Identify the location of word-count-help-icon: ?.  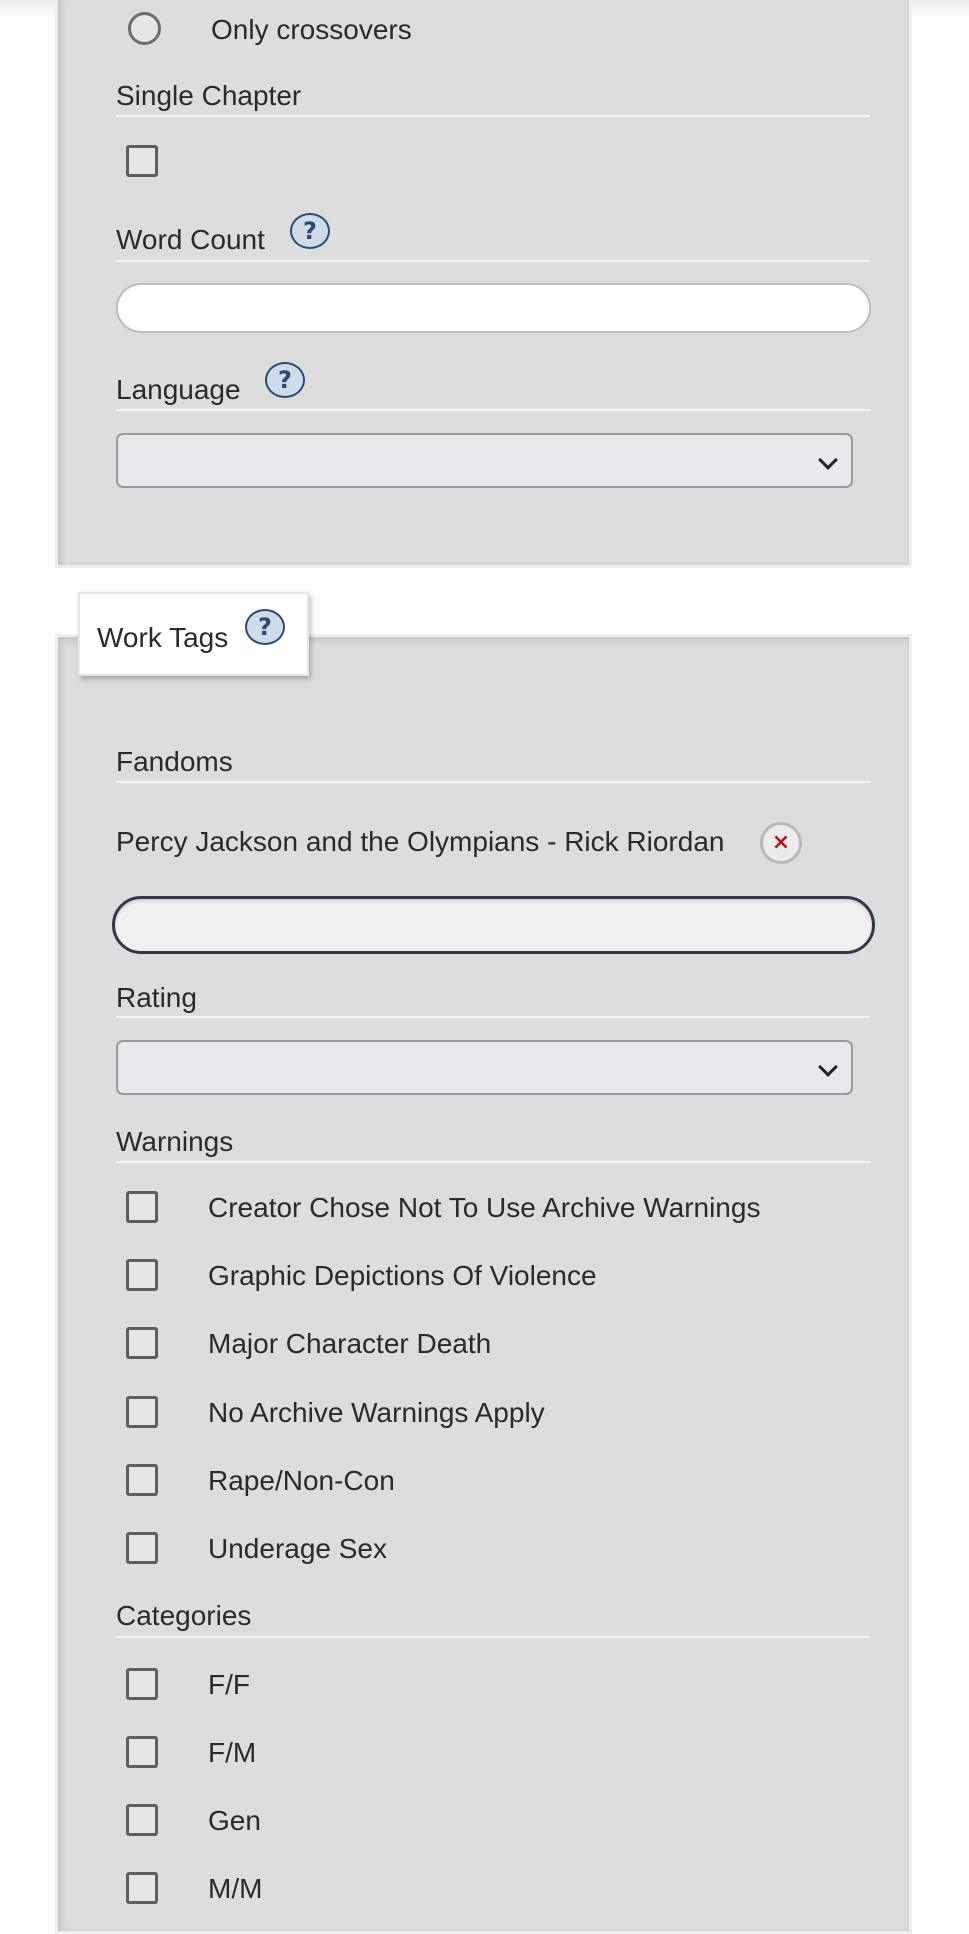
(310, 231).